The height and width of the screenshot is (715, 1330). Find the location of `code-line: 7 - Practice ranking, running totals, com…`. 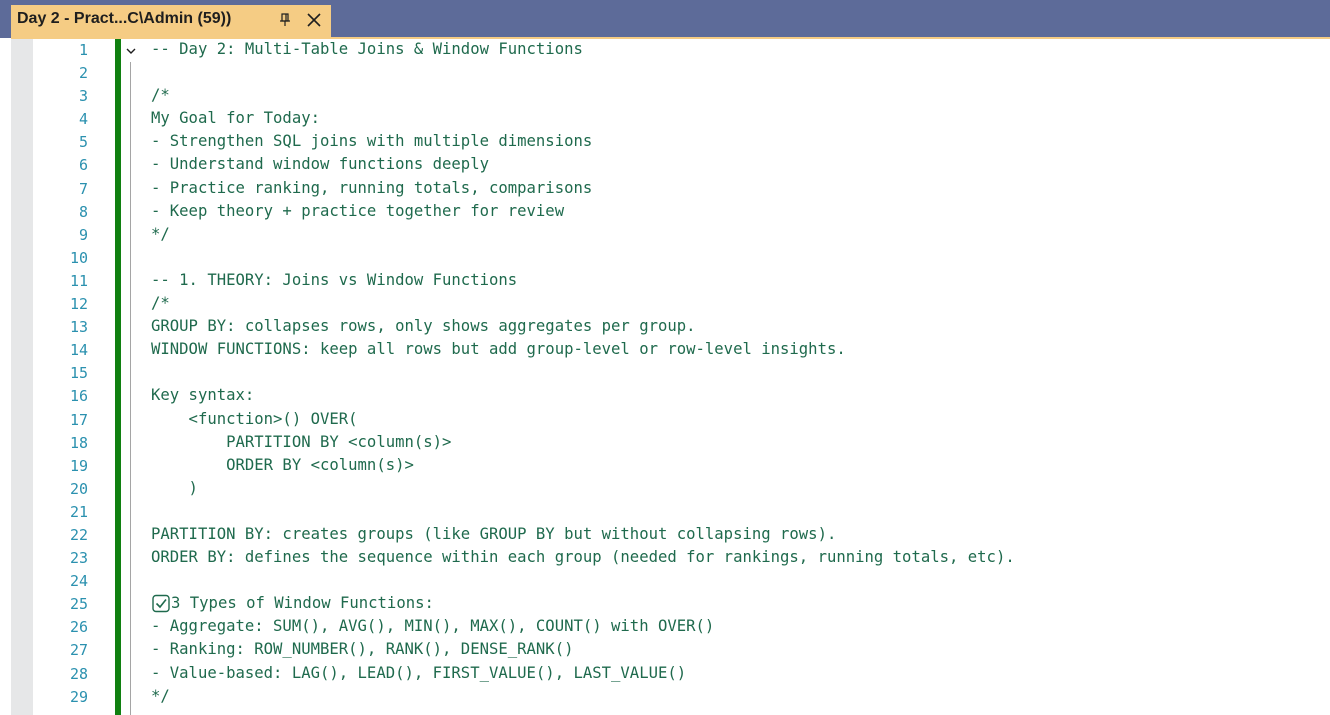

code-line: 7 - Practice ranking, running totals, com… is located at coordinates (665, 189).